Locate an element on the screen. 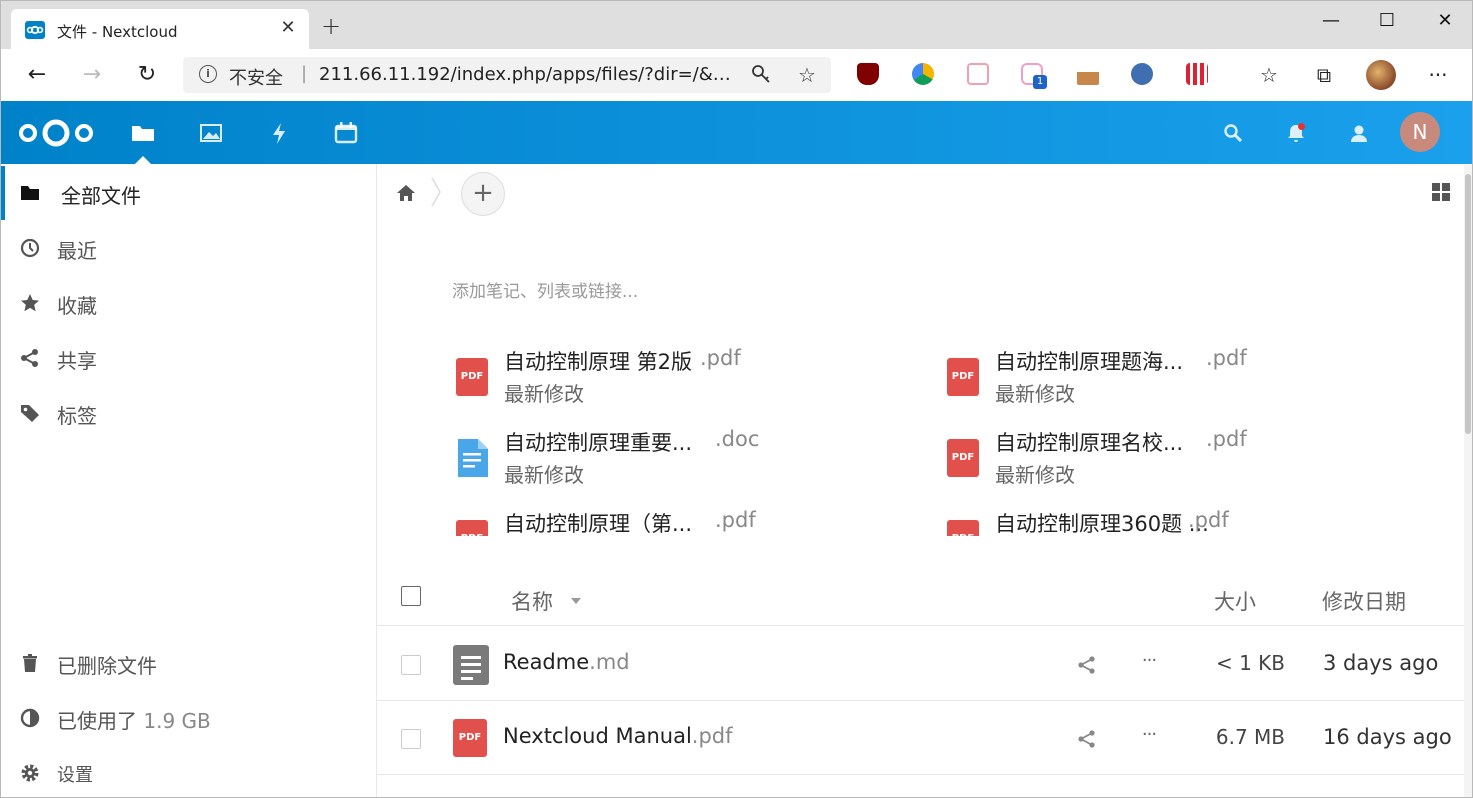 The image size is (1473, 798). search-icon is located at coordinates (1233, 133).